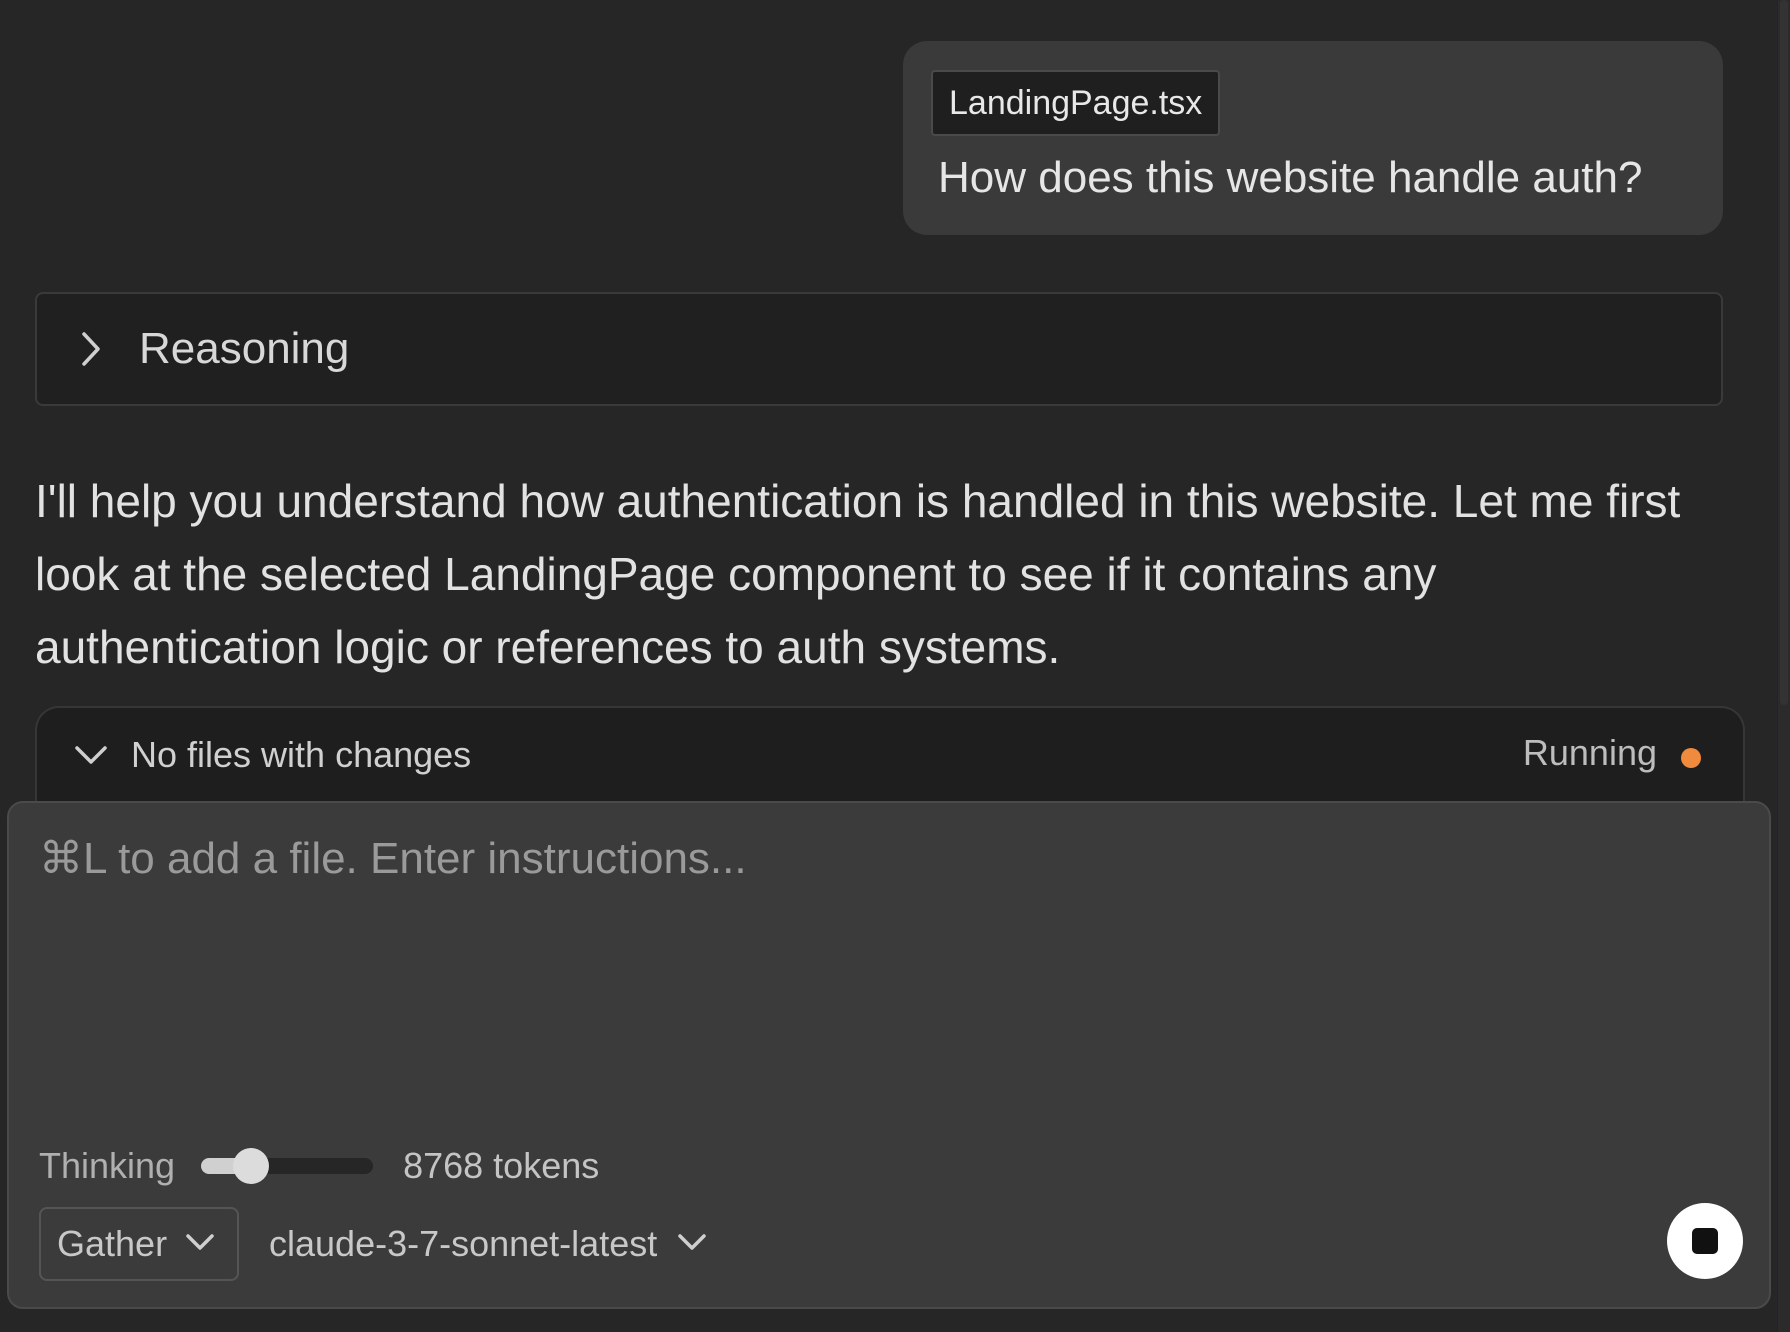 The image size is (1790, 1332). I want to click on thinking-budget-slider, so click(287, 1166).